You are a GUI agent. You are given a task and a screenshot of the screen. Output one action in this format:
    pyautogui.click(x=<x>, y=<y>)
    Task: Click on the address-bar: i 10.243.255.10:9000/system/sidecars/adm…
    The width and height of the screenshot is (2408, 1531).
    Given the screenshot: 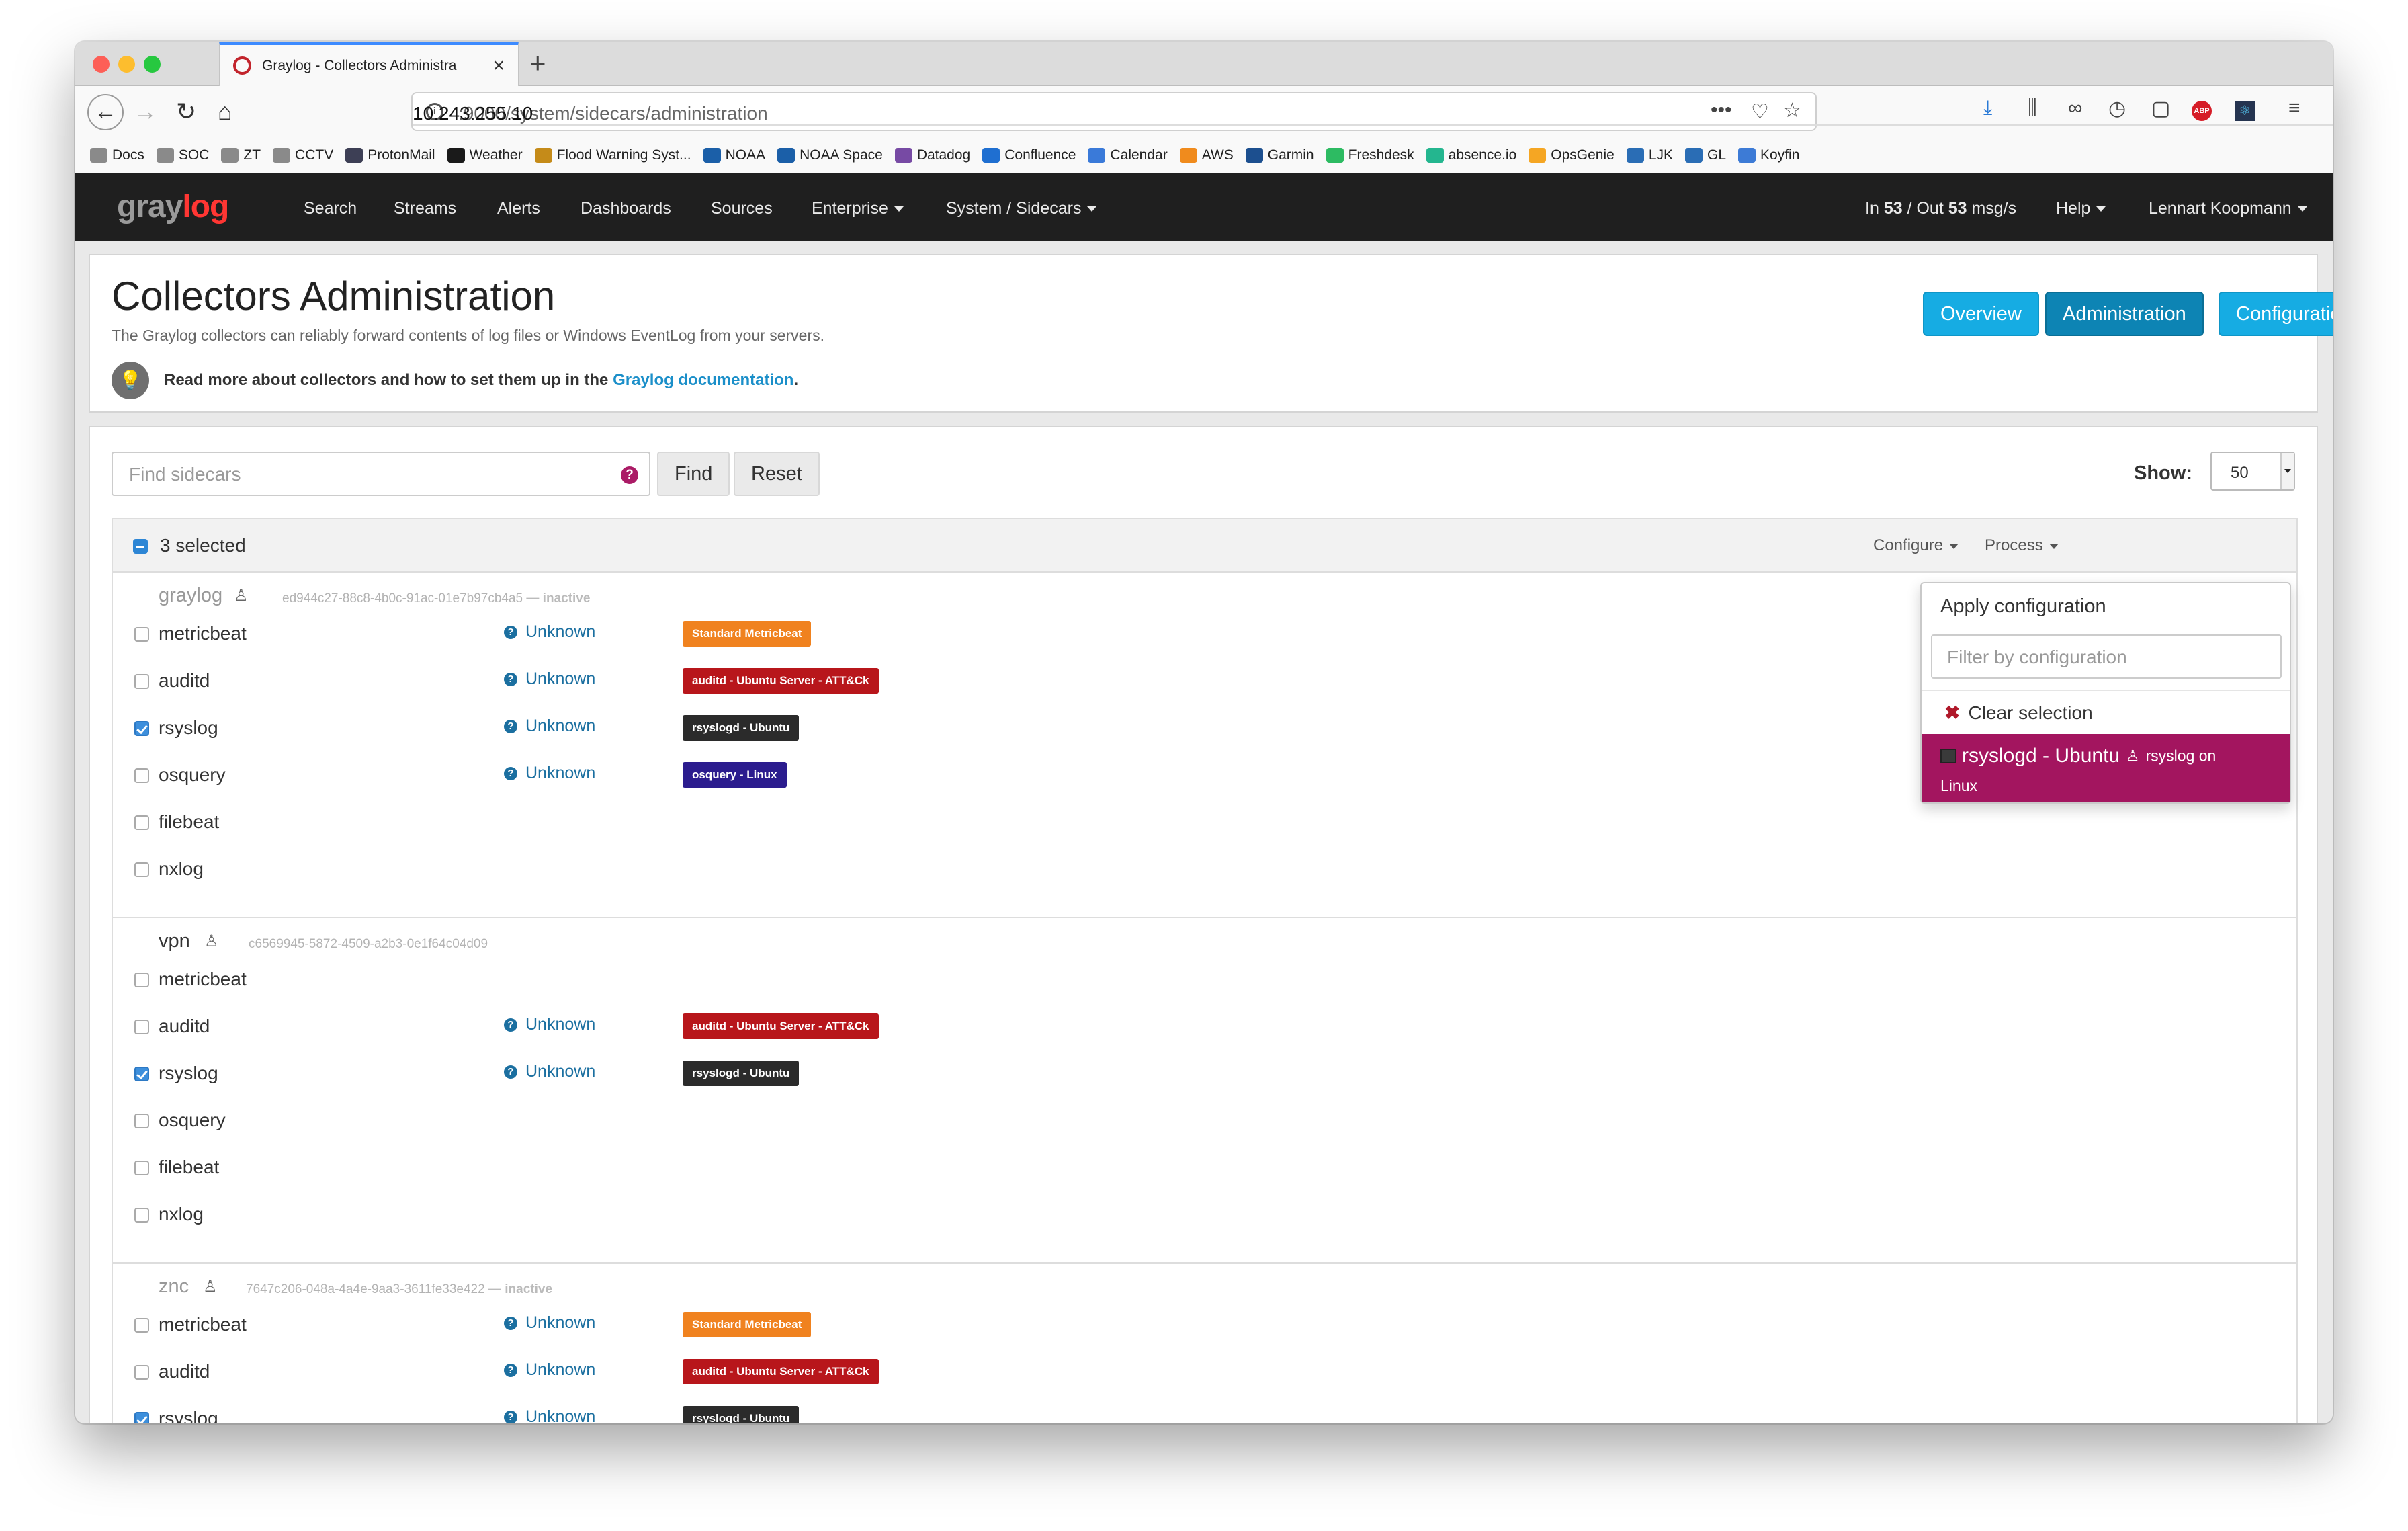 What is the action you would take?
    pyautogui.click(x=1372, y=111)
    